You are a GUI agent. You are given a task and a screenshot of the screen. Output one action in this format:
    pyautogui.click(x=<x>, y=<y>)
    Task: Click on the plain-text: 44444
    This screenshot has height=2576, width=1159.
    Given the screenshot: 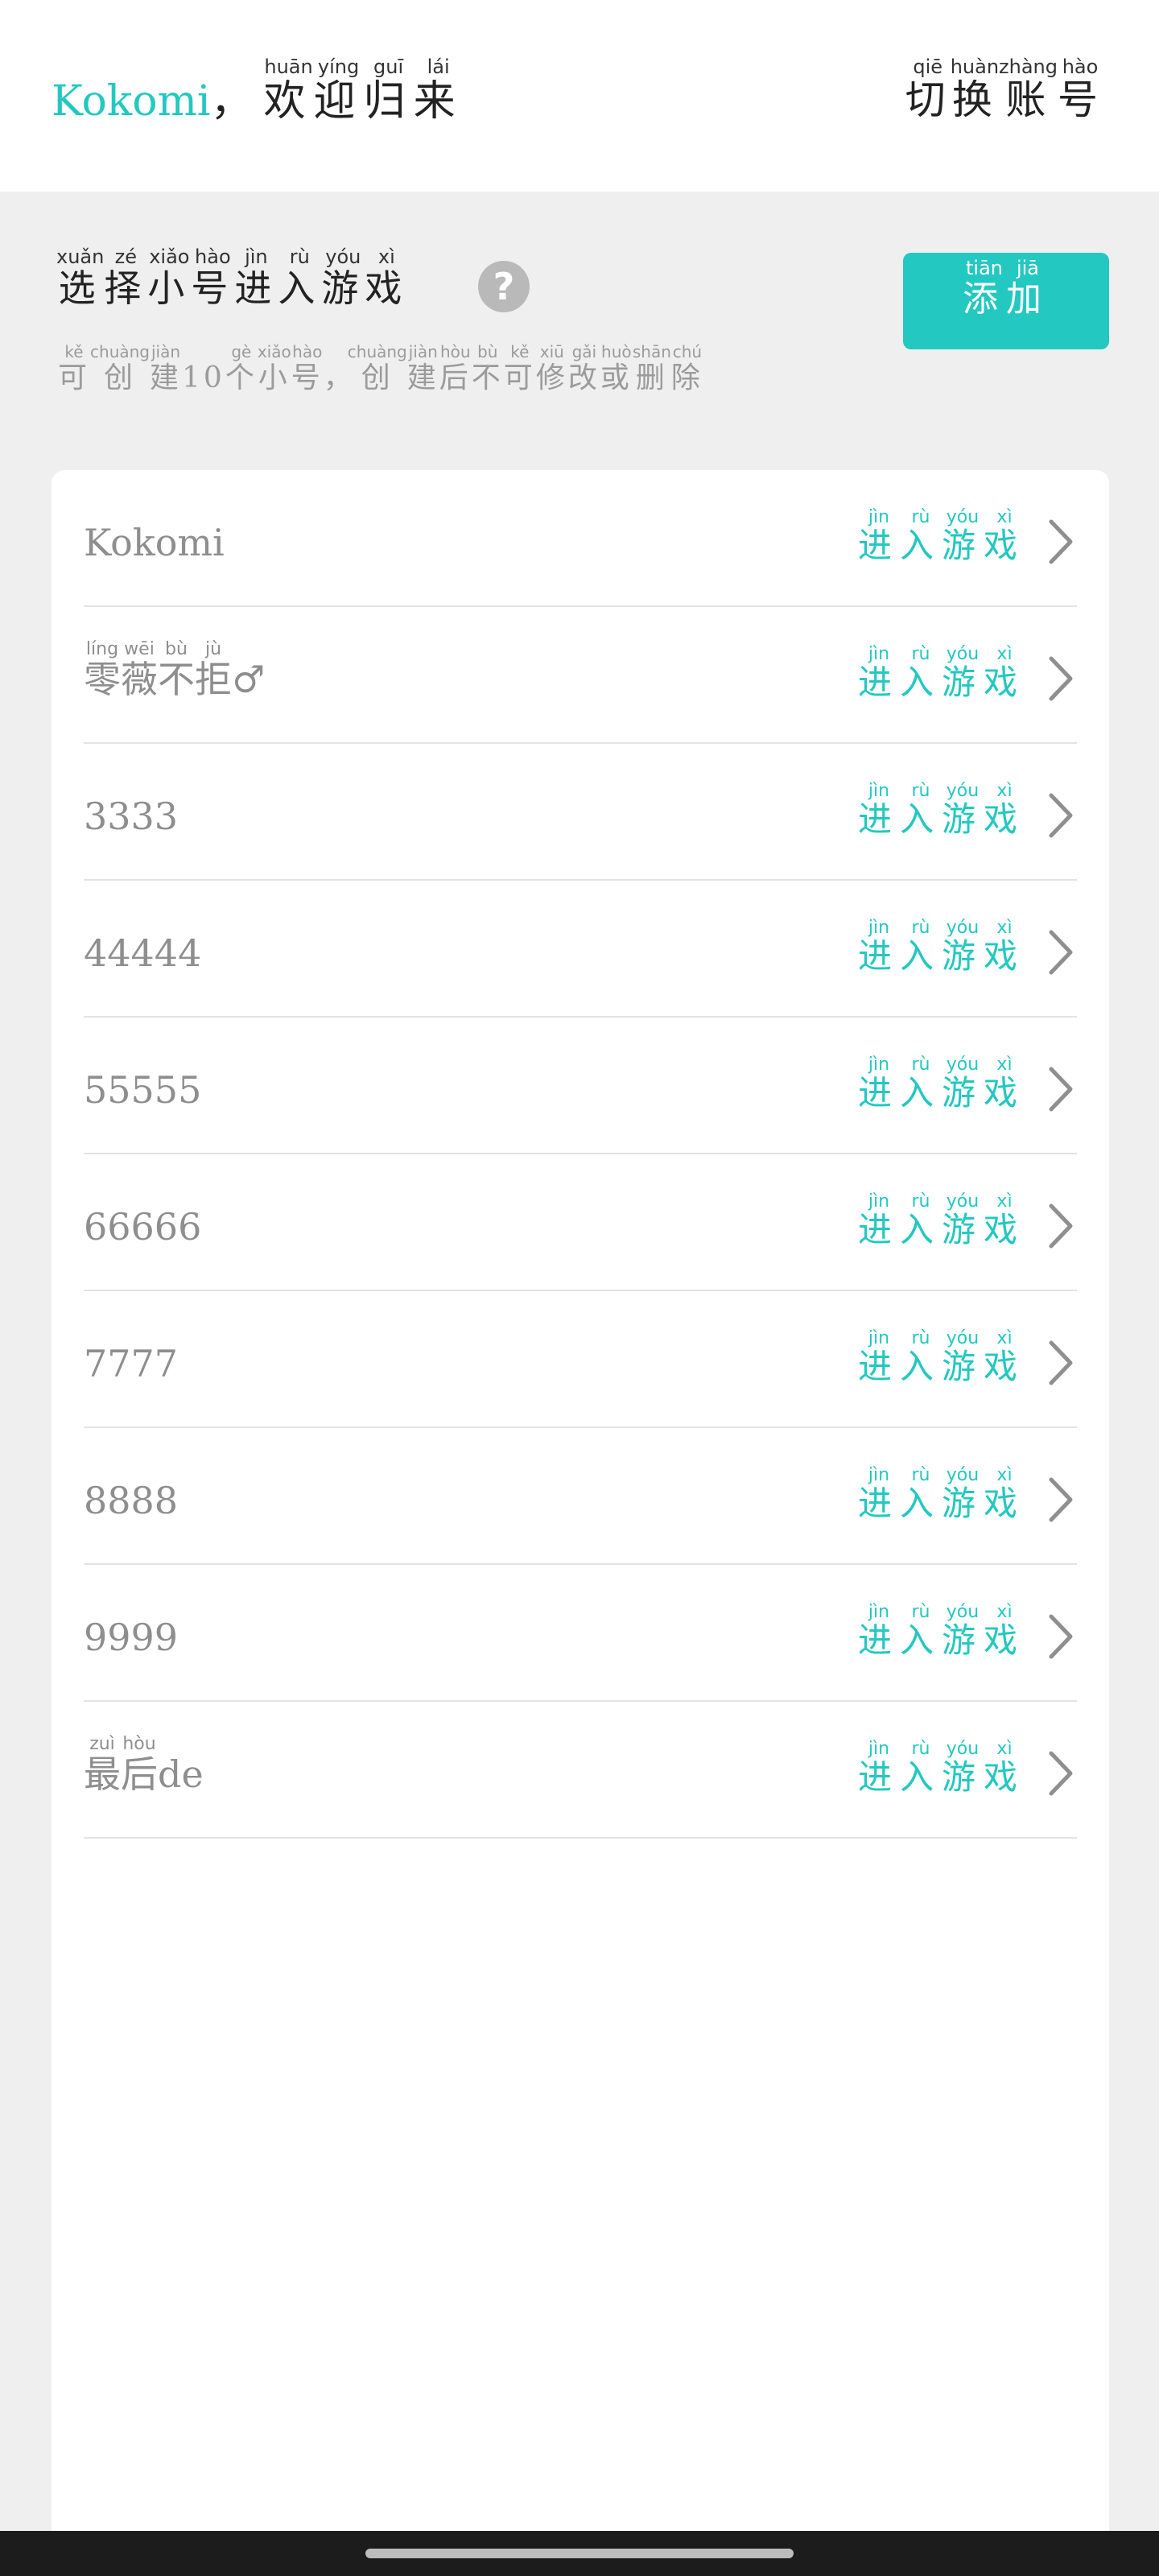 What is the action you would take?
    pyautogui.click(x=143, y=953)
    